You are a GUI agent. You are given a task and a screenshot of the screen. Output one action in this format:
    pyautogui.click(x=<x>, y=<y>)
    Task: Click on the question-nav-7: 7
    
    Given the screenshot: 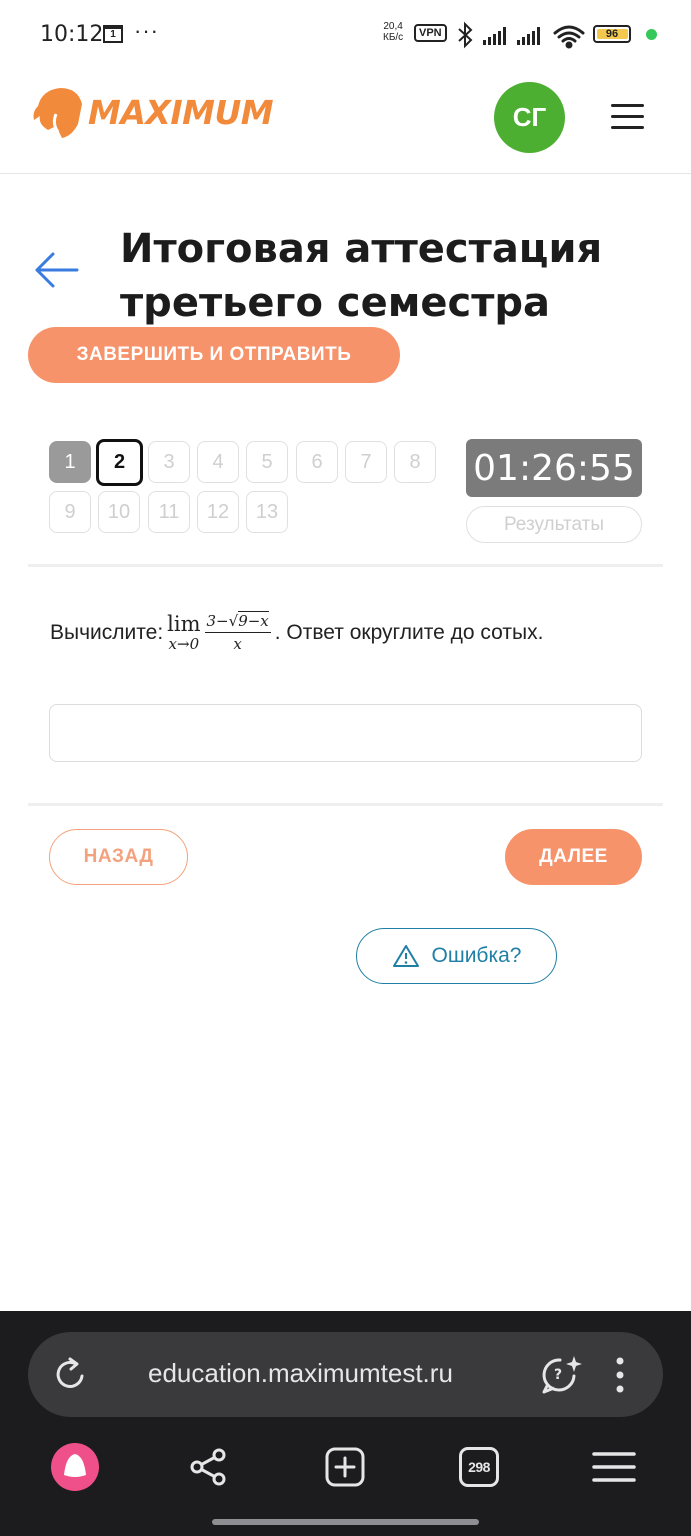 What is the action you would take?
    pyautogui.click(x=366, y=462)
    